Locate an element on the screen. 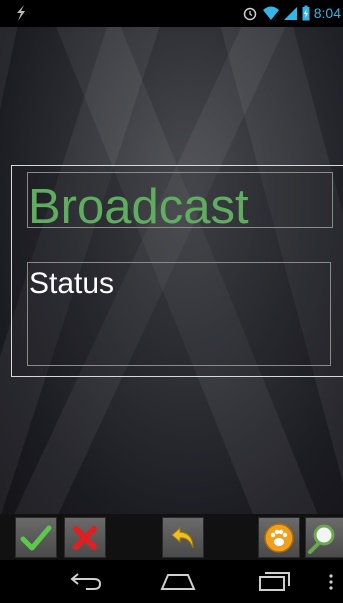 The width and height of the screenshot is (343, 603). paw-icon is located at coordinates (279, 537).